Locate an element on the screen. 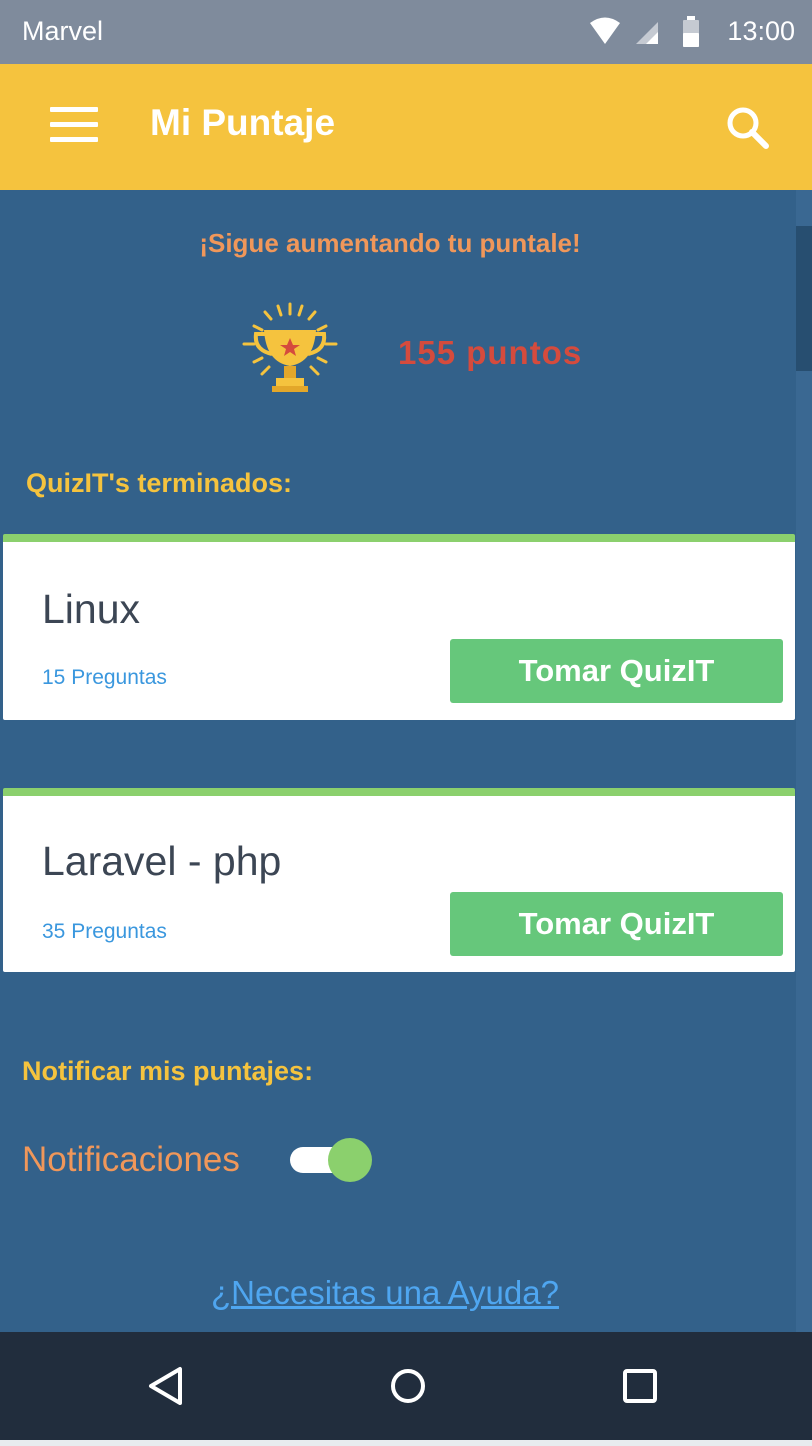 This screenshot has width=812, height=1446. notifications-toggle is located at coordinates (331, 1160).